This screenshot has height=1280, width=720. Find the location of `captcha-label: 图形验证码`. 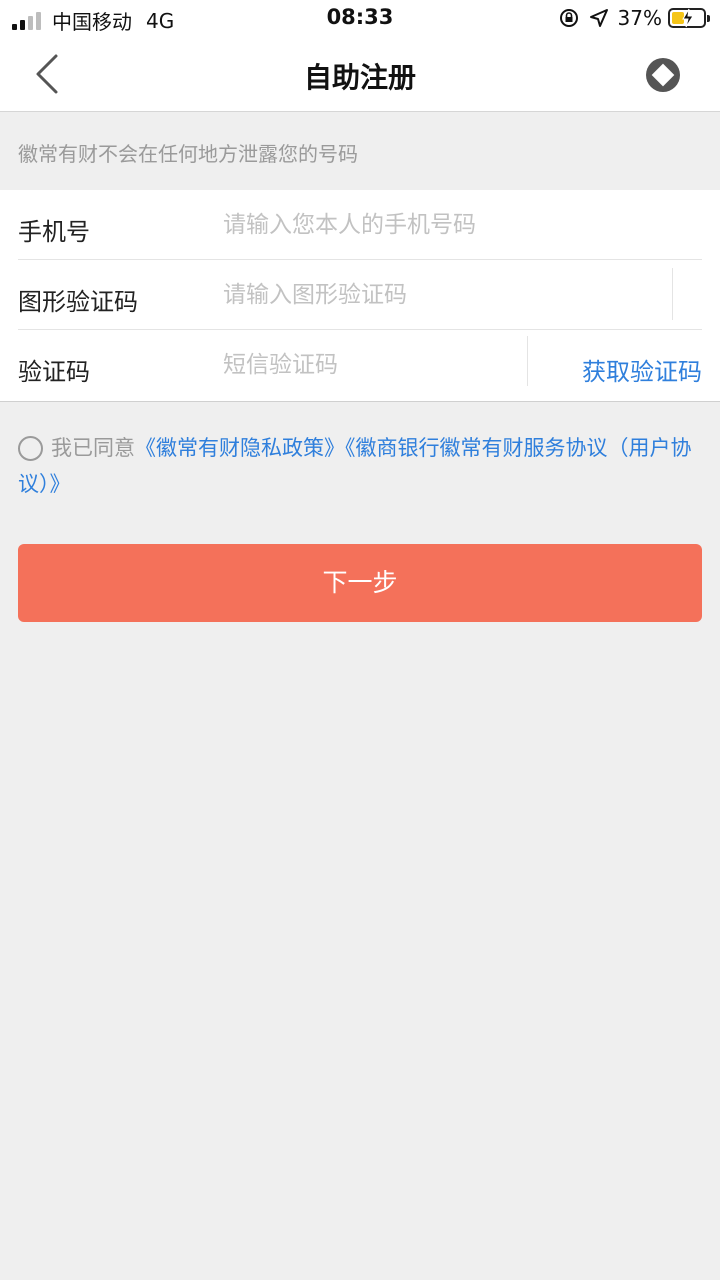

captcha-label: 图形验证码 is located at coordinates (78, 302).